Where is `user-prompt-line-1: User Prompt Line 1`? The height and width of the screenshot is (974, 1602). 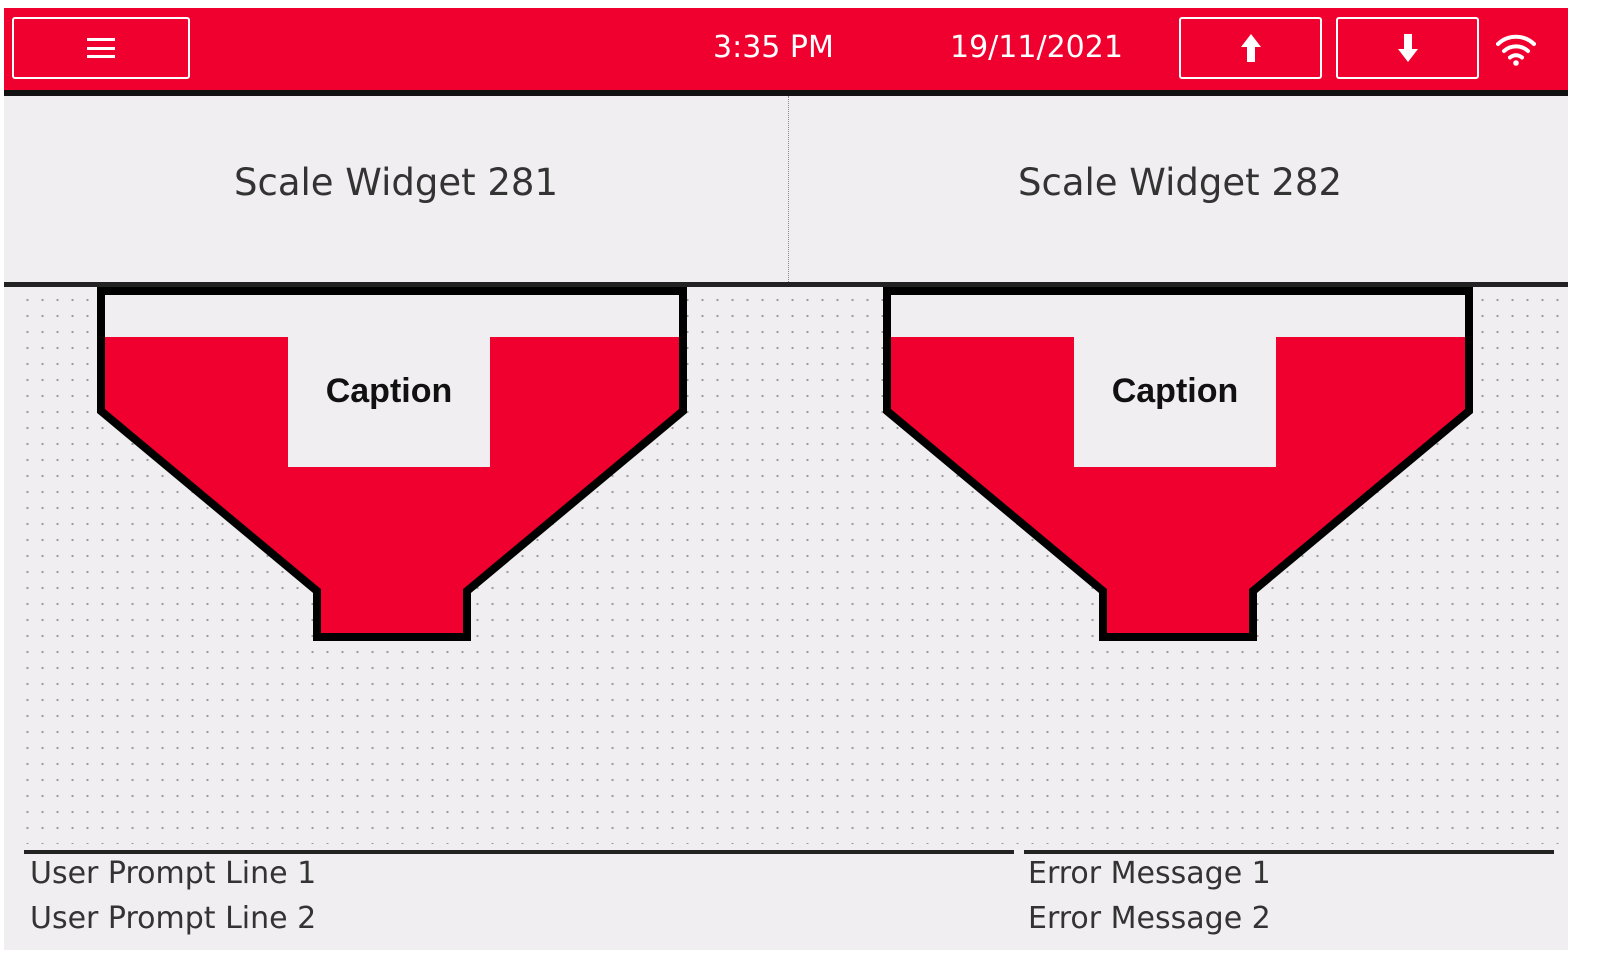
user-prompt-line-1: User Prompt Line 1 is located at coordinates (173, 873).